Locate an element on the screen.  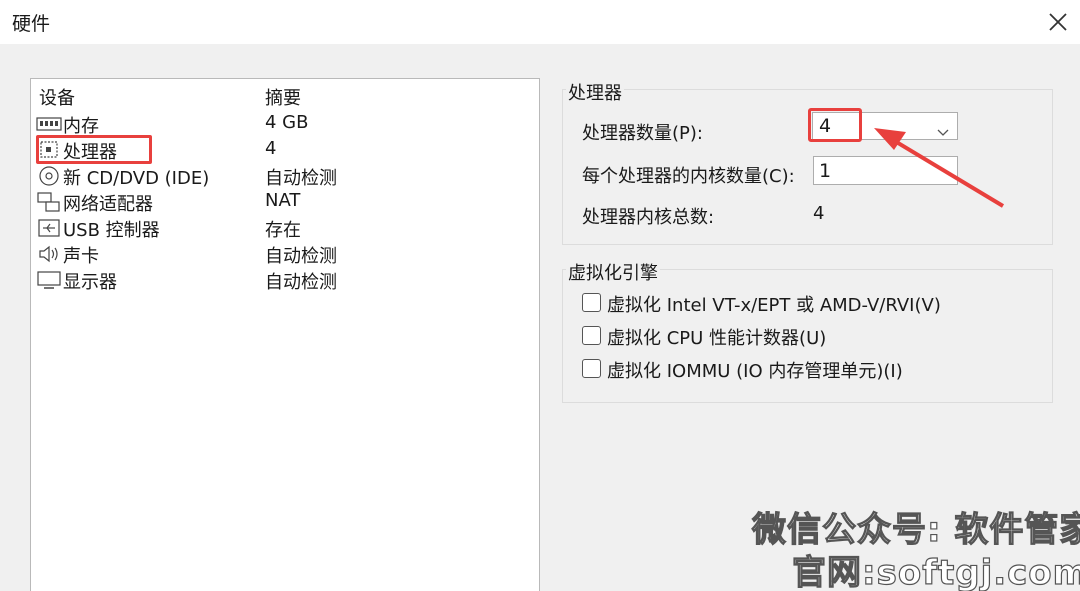
window-title: 硬件 is located at coordinates (31, 24).